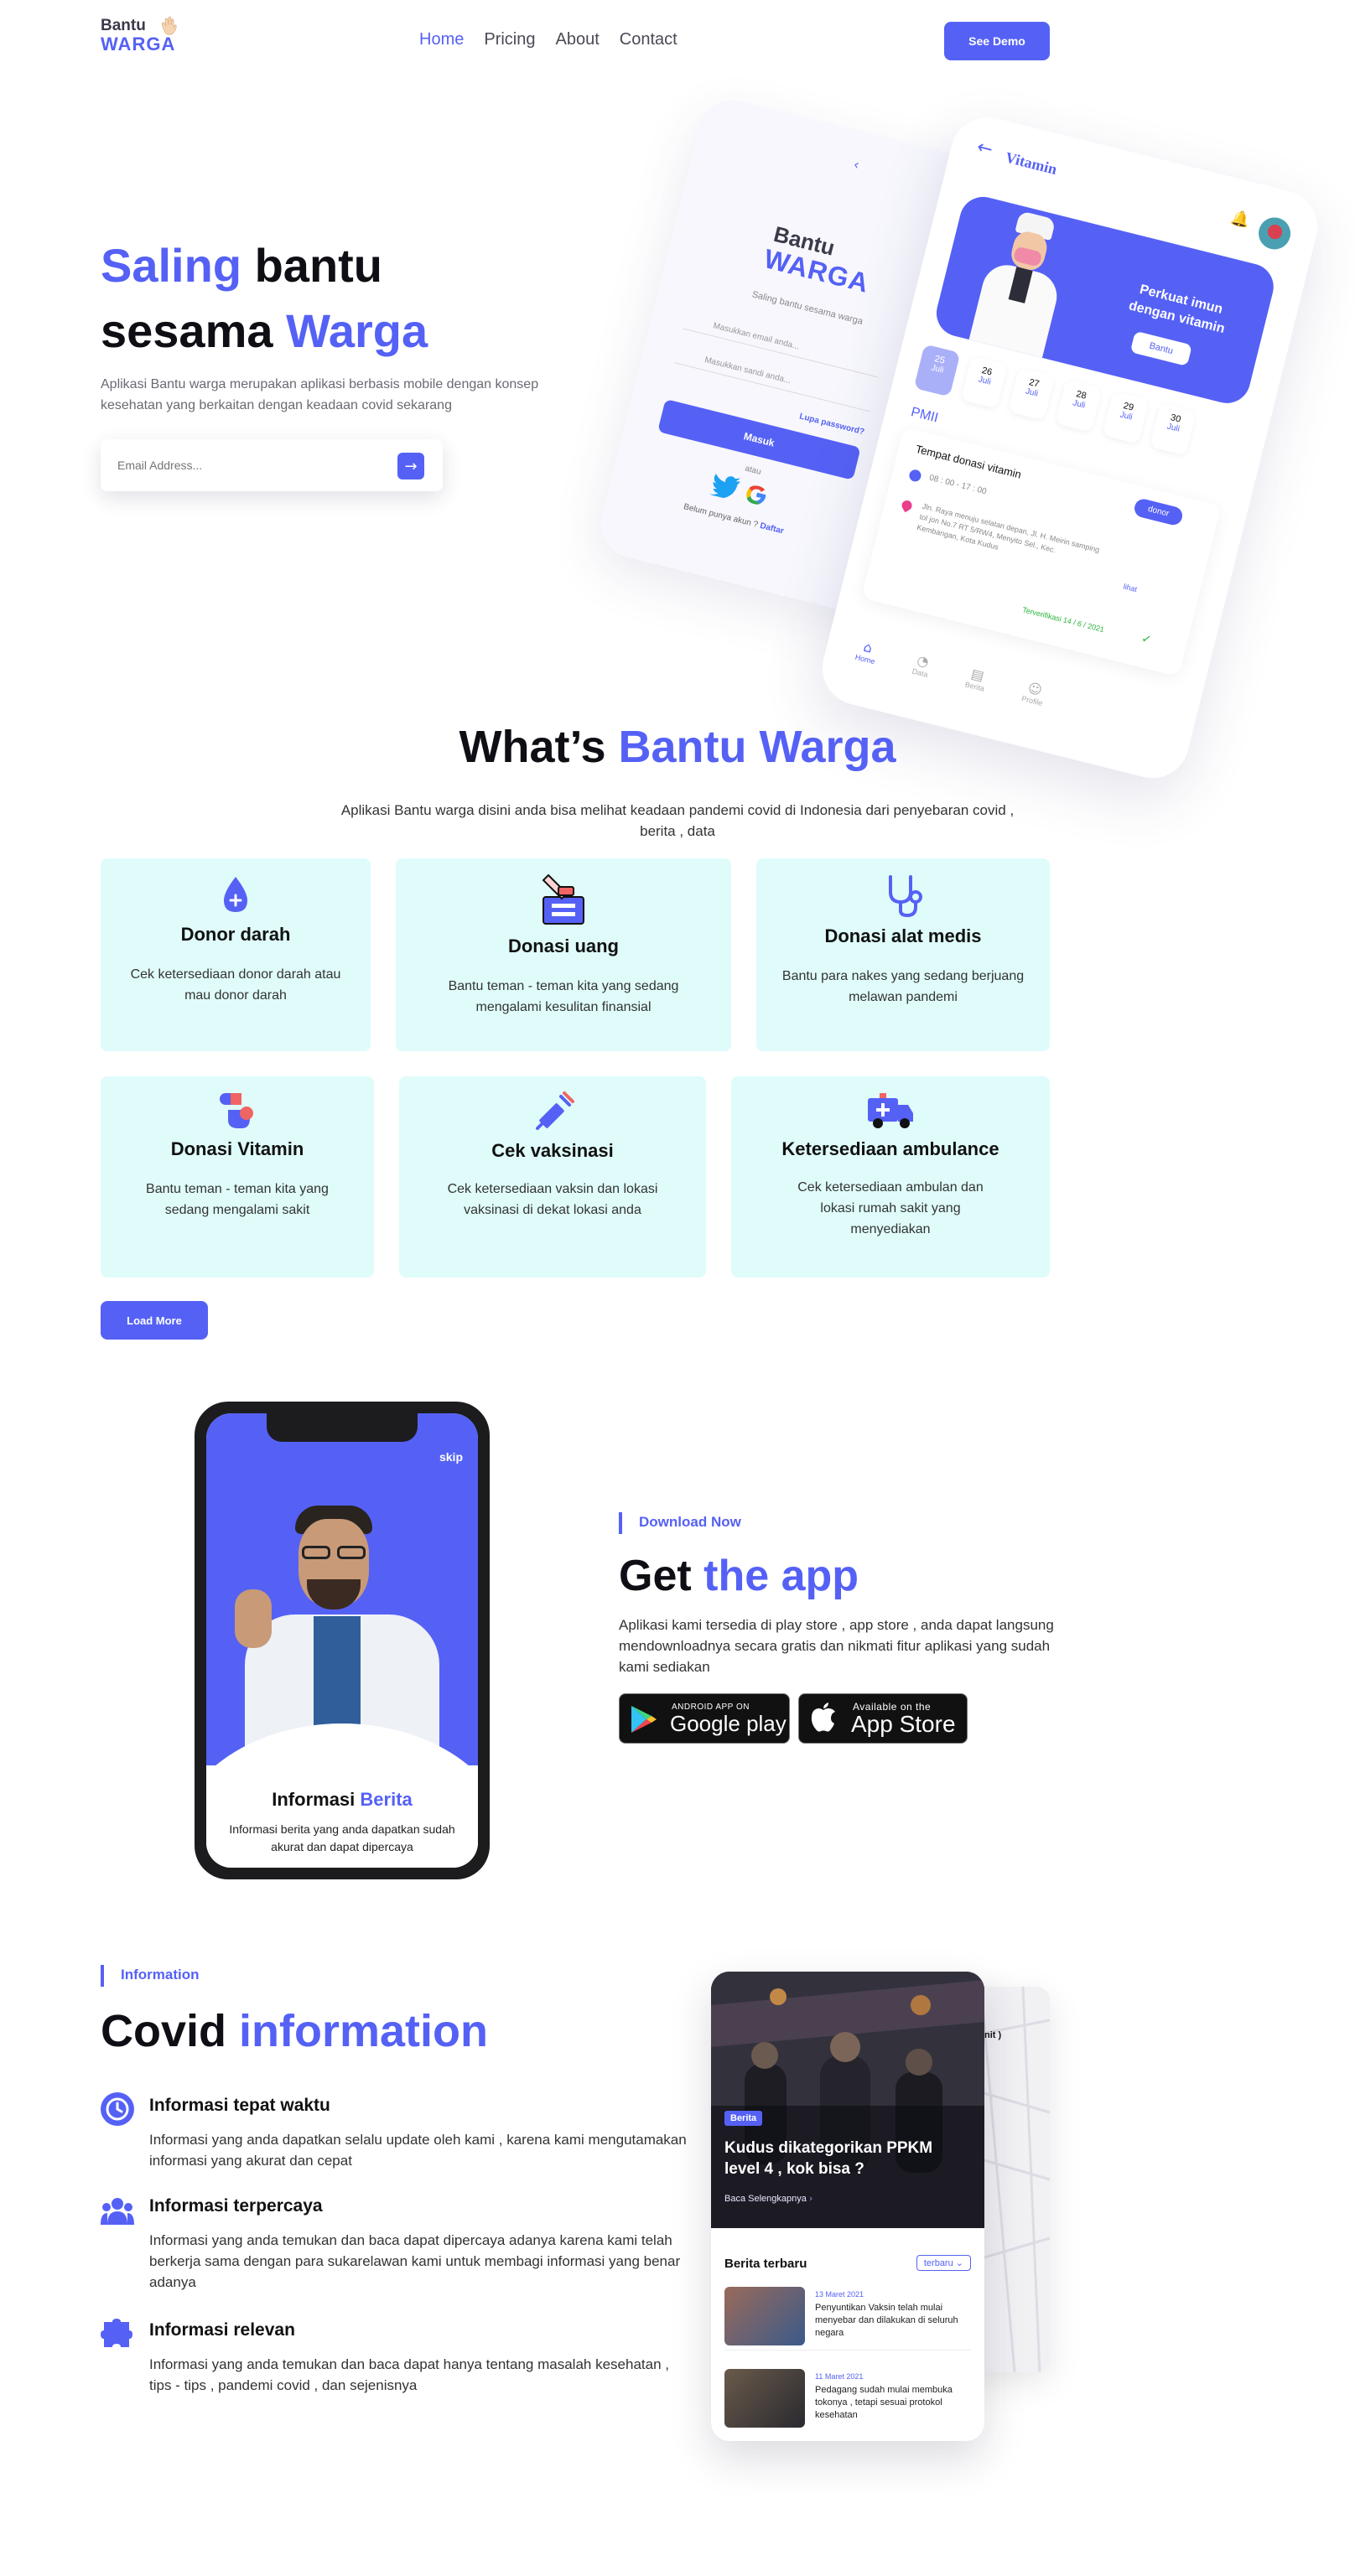  I want to click on register-prompt-text: Belum punya akun ?, so click(721, 516).